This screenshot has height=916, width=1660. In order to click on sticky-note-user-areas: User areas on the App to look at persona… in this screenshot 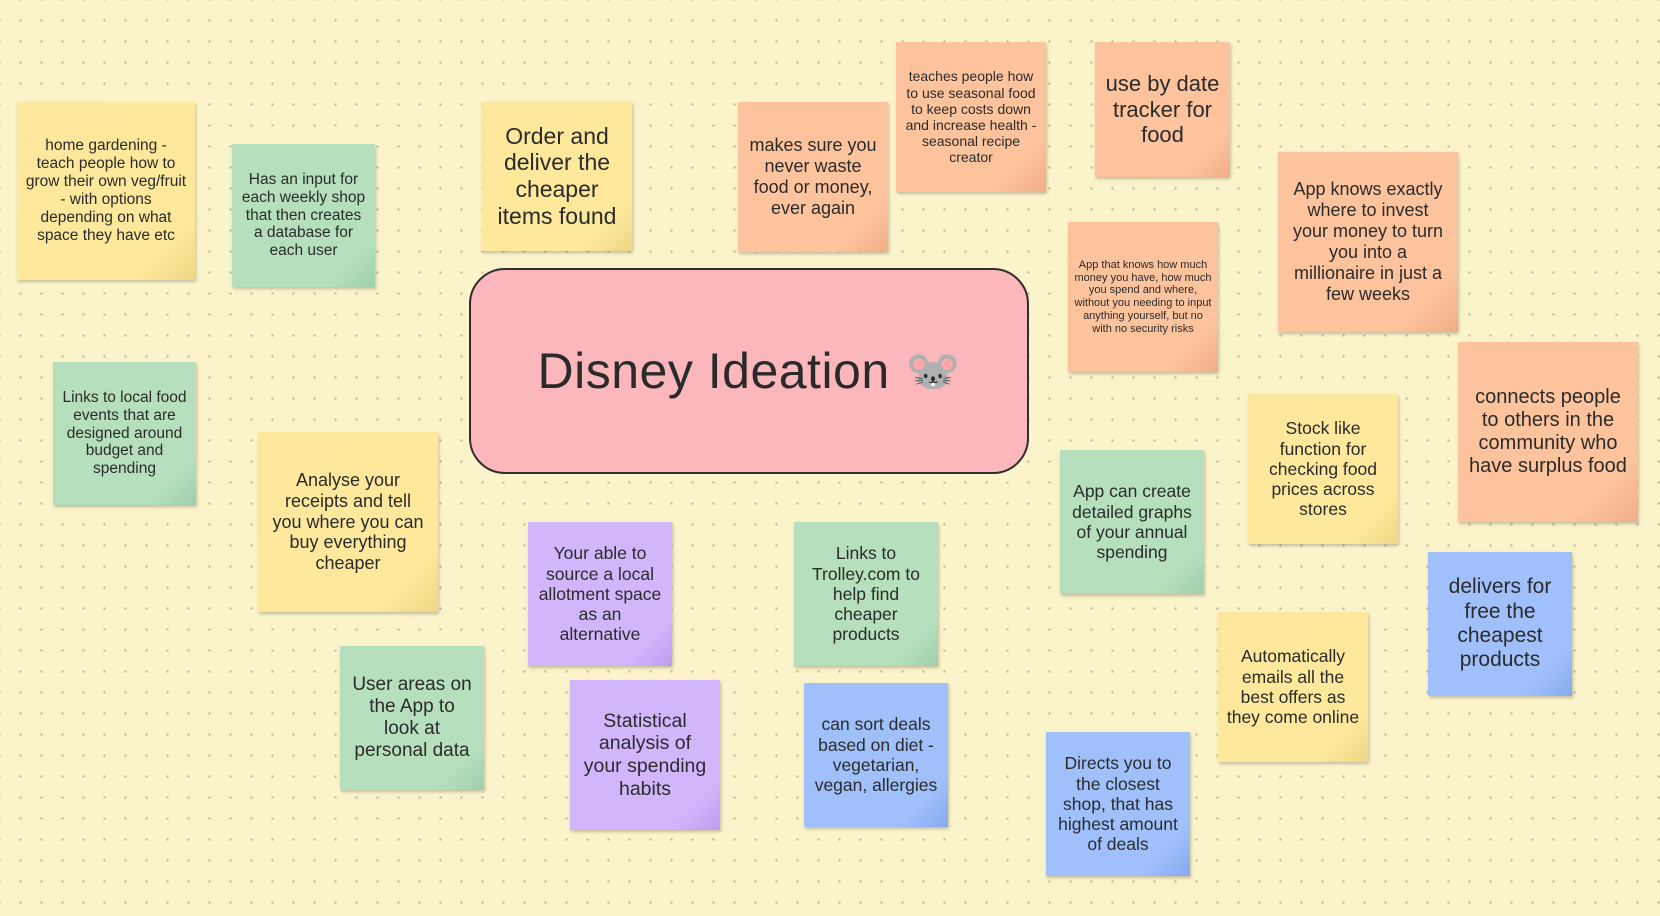, I will do `click(412, 718)`.